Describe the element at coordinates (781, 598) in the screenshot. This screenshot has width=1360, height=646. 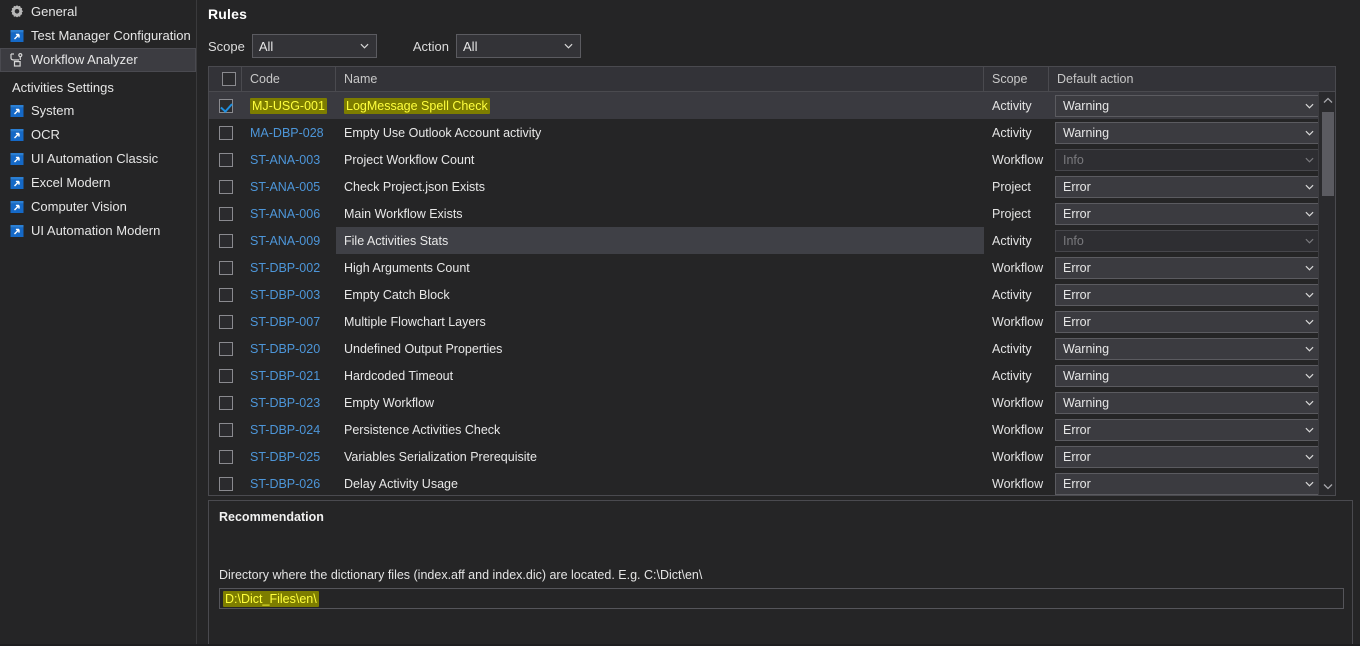
I see `dictionary-path-input: D:\Dict_Files\en\` at that location.